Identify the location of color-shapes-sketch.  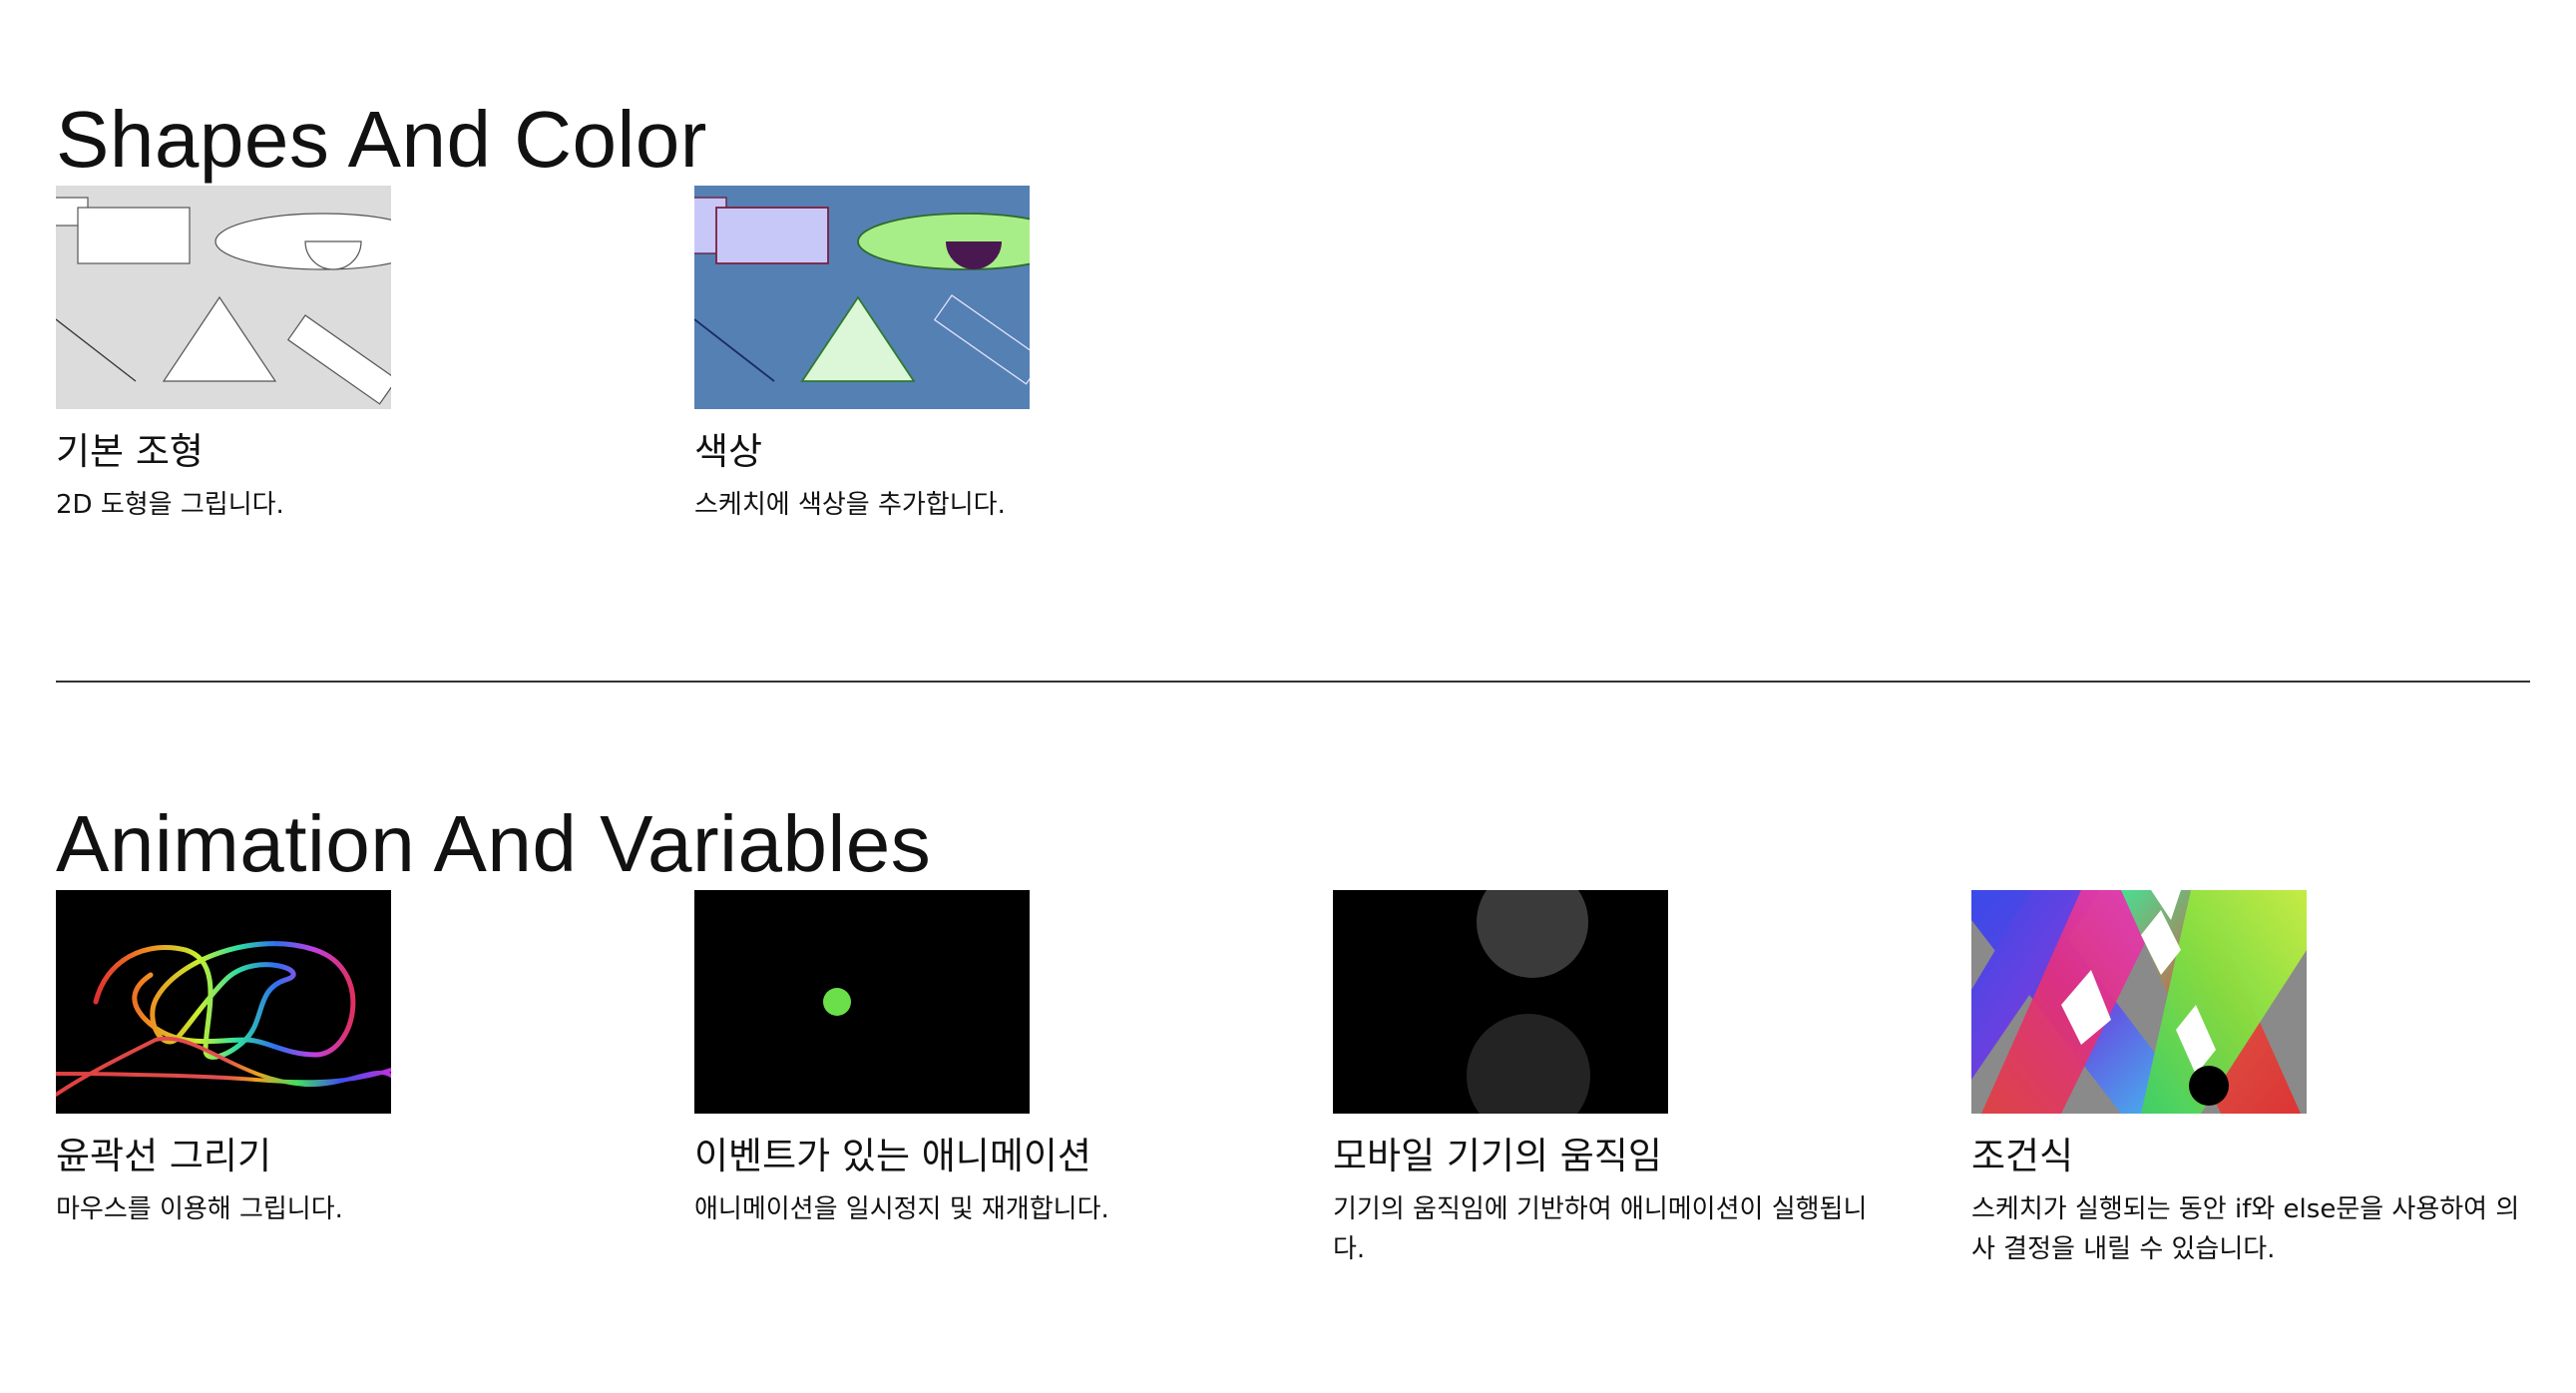
(862, 297).